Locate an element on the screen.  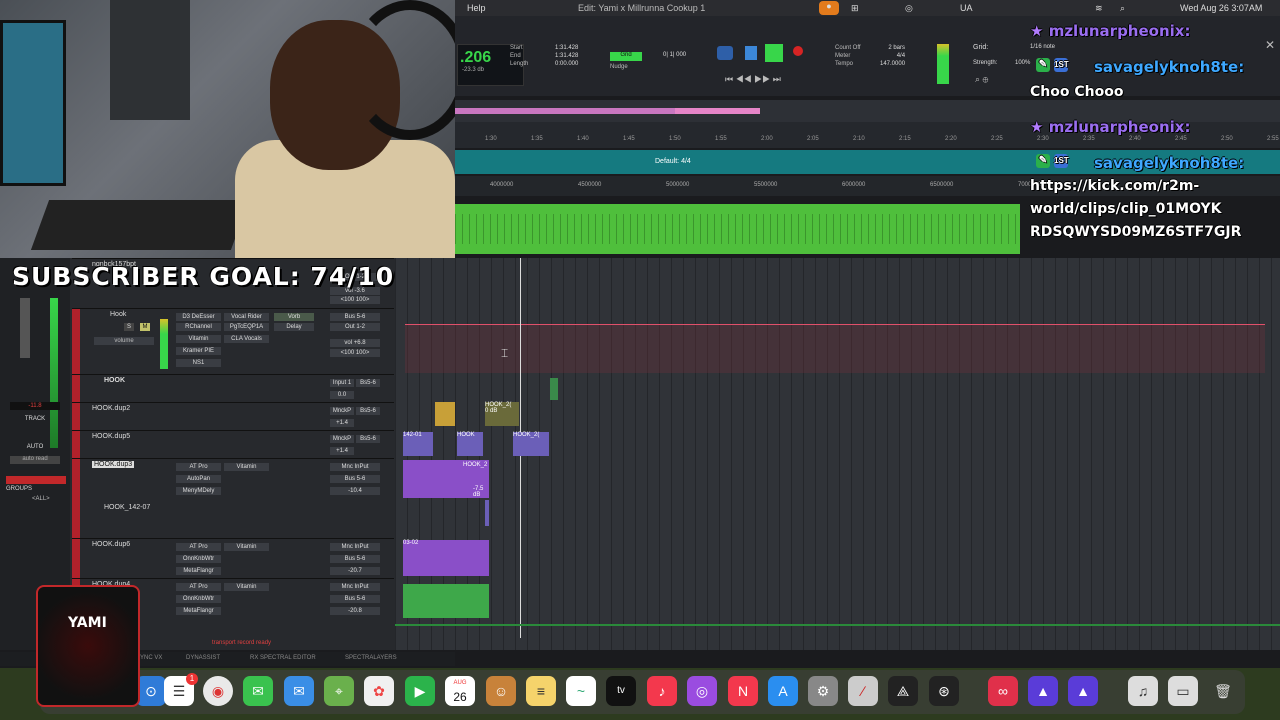
length-value: 0:00.000 is located at coordinates (566, 64).